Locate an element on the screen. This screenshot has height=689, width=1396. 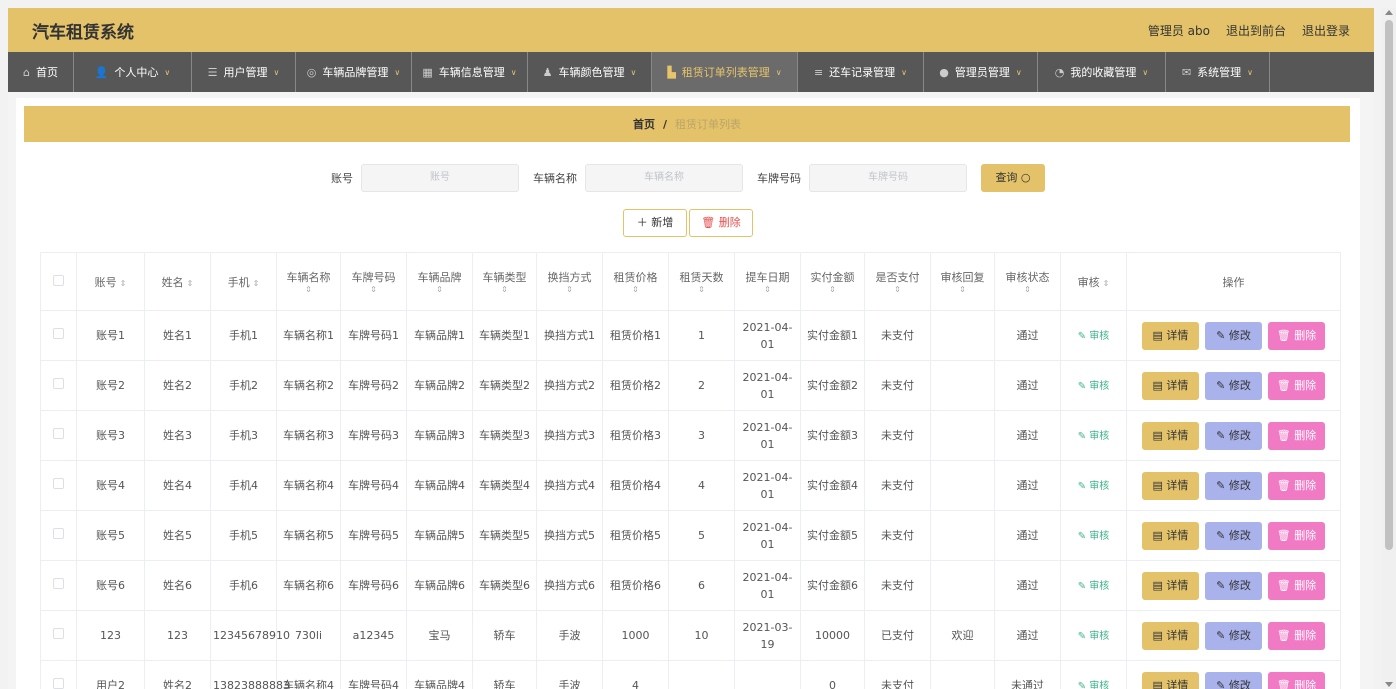
column-header: 审核回复 ⇕ is located at coordinates (962, 281).